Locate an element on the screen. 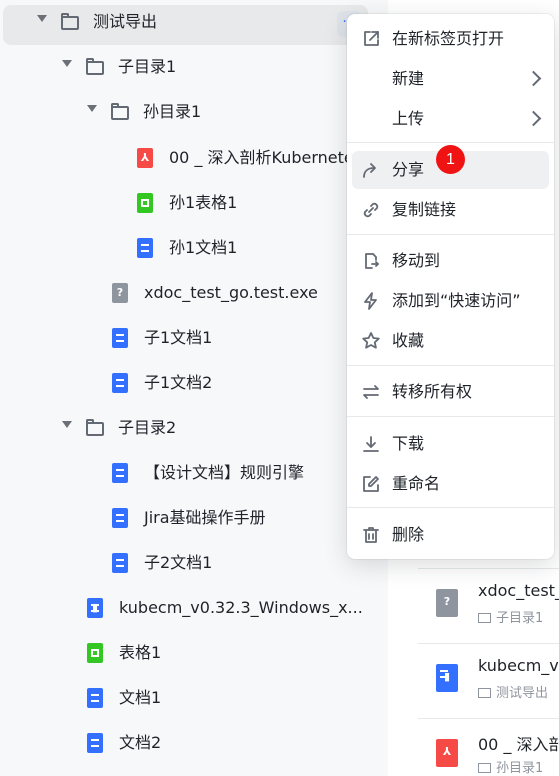  menu-item-open-new-tab: 在新标签页打开 is located at coordinates (450, 39).